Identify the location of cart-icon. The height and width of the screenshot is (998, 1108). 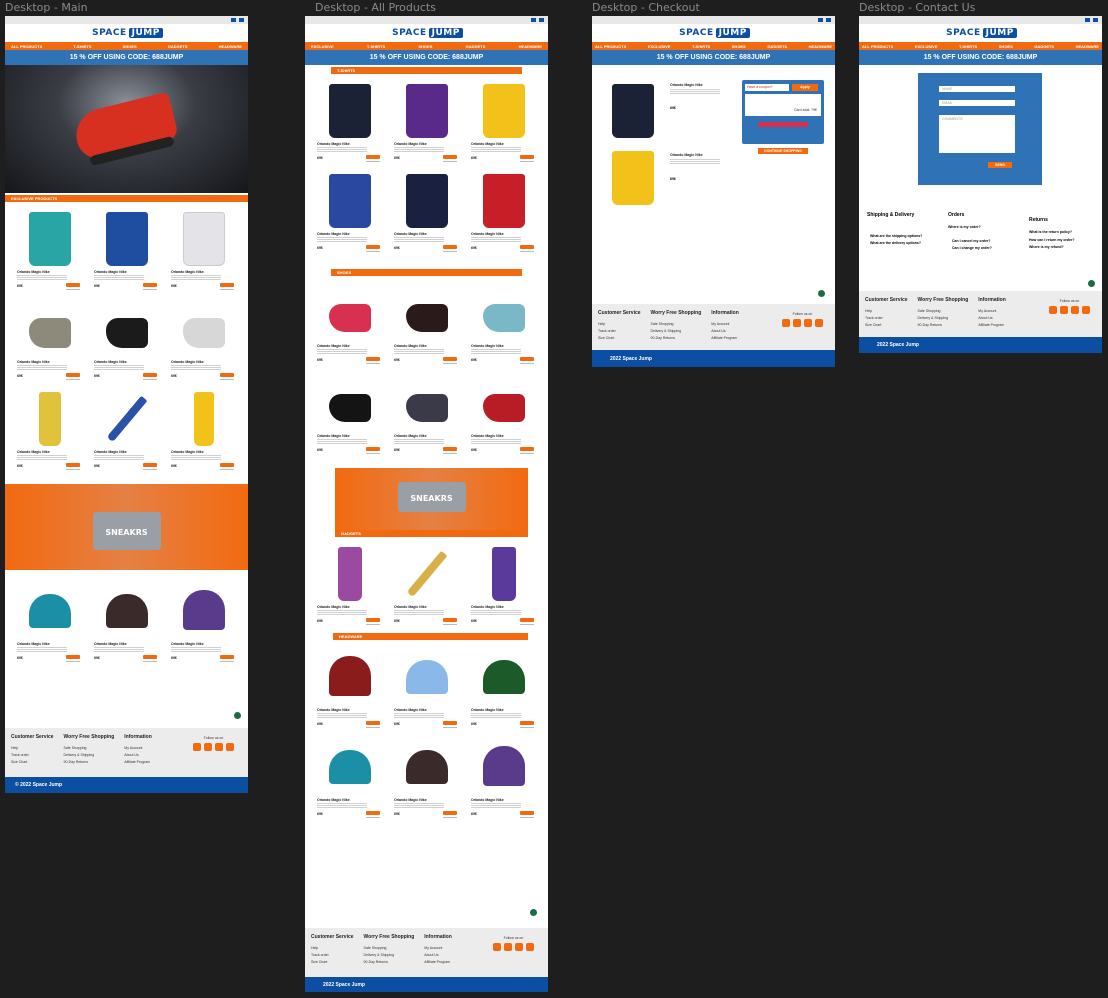
(541, 20).